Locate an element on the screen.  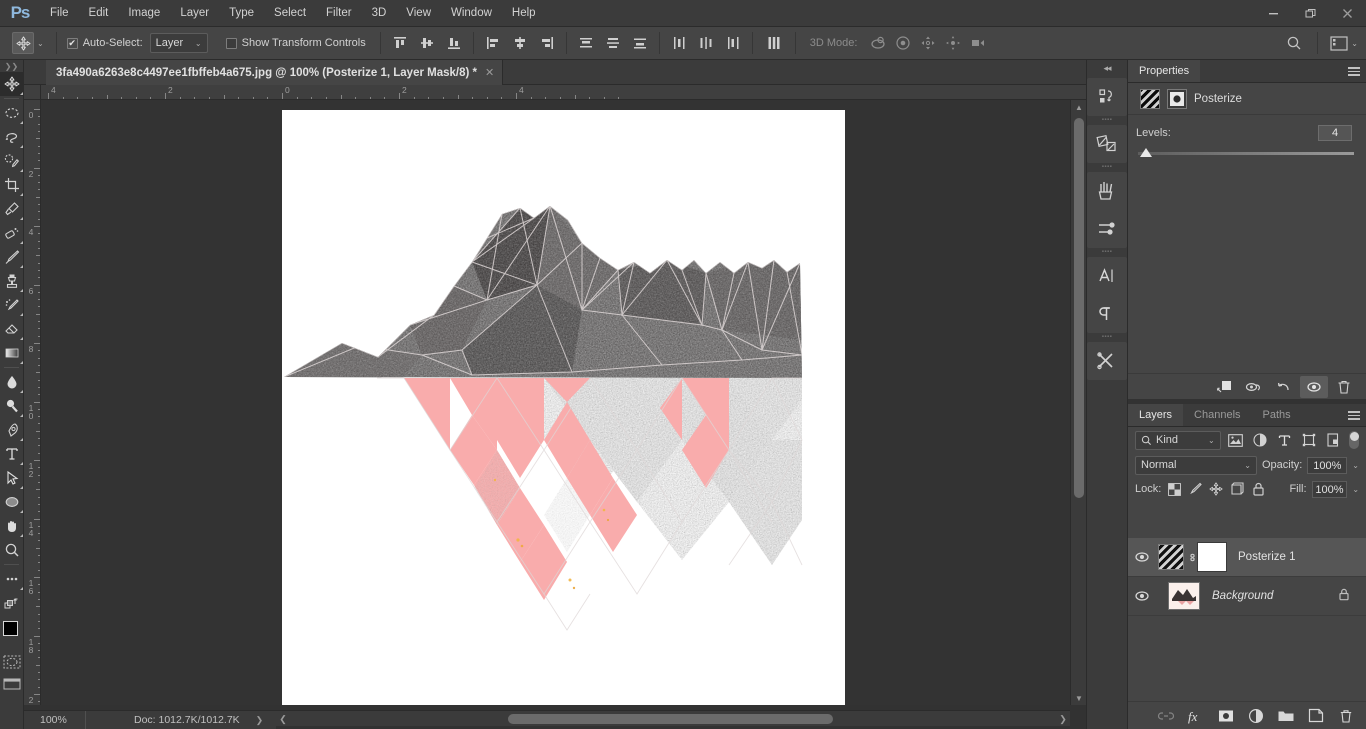
mask-link-icon is located at coordinates (1192, 557).